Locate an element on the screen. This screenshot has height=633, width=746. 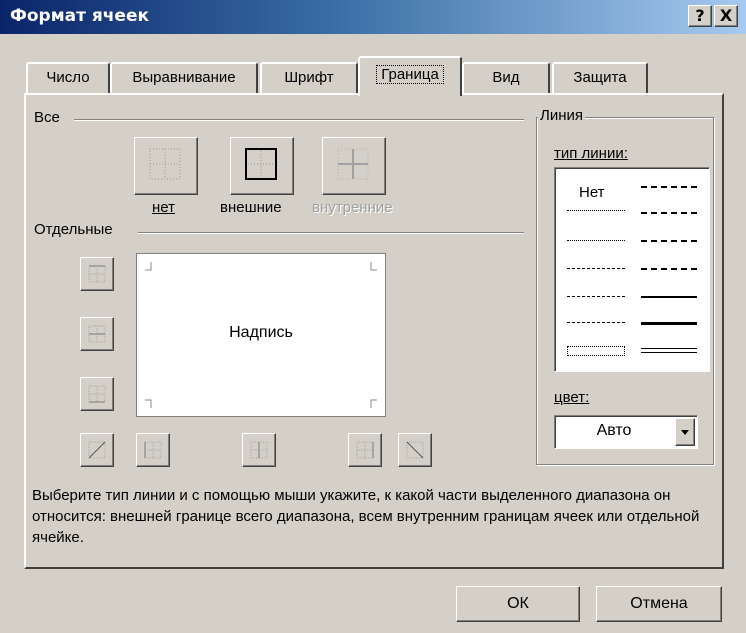
color-label: цвет: is located at coordinates (572, 397).